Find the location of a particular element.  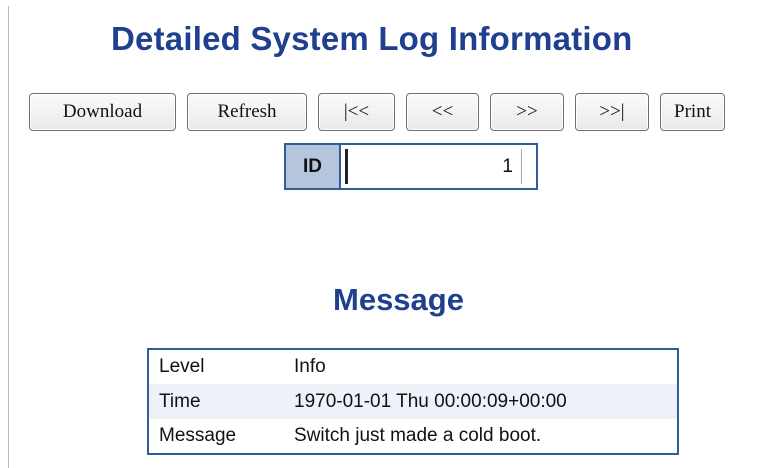

time-value: 1970-01-01 Thu 00:00:09+00:00 is located at coordinates (430, 401).